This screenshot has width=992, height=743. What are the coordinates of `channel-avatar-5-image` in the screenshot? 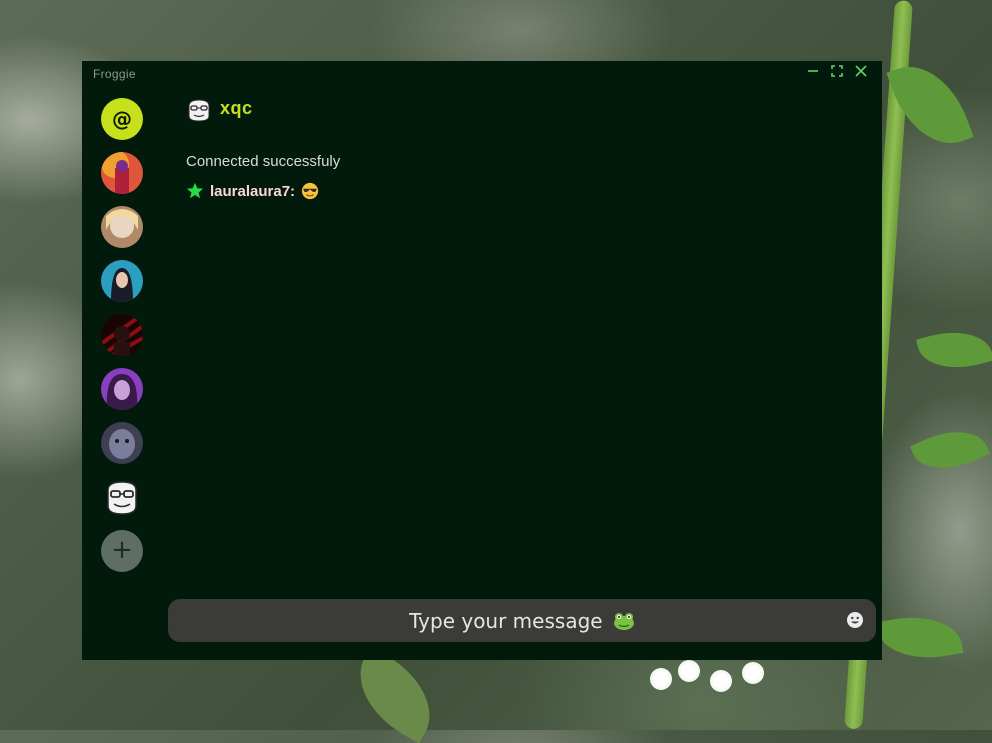 It's located at (122, 389).